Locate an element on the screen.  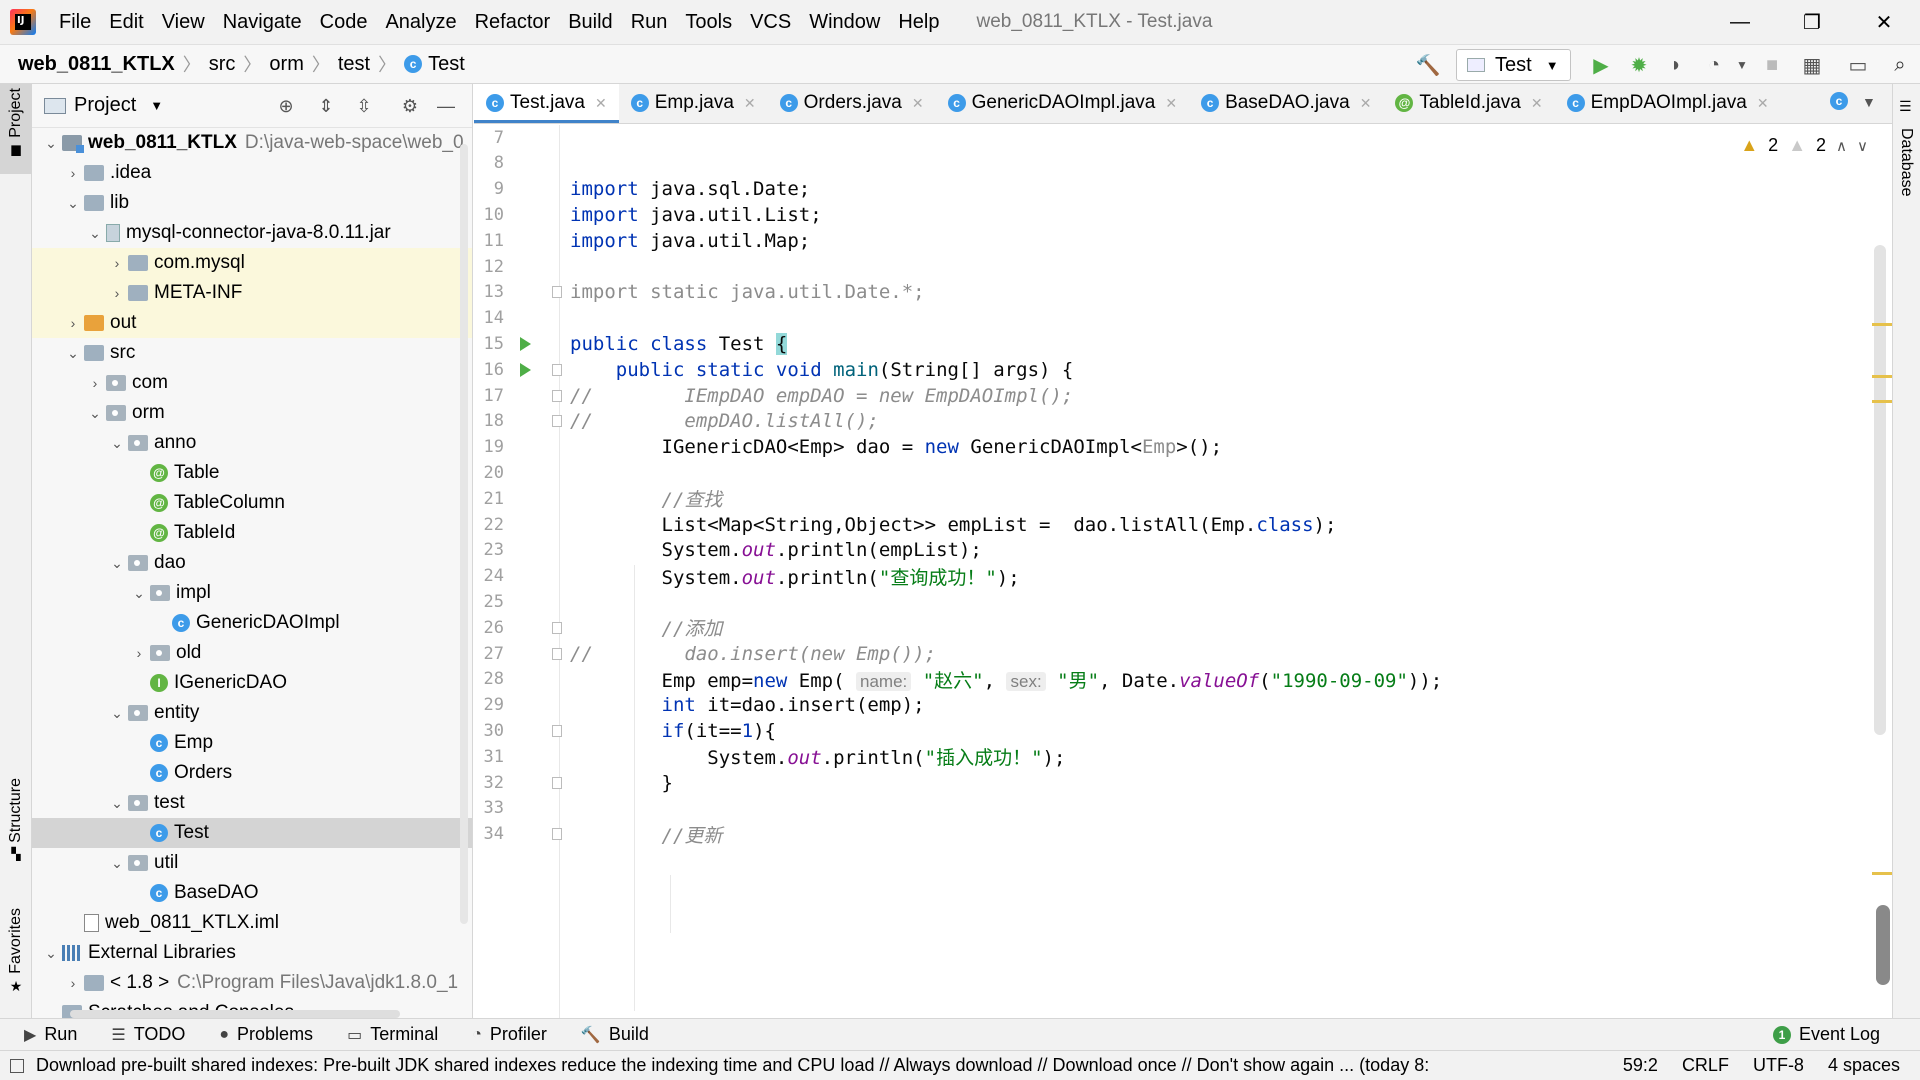
menu-edit: Edit is located at coordinates (126, 22).